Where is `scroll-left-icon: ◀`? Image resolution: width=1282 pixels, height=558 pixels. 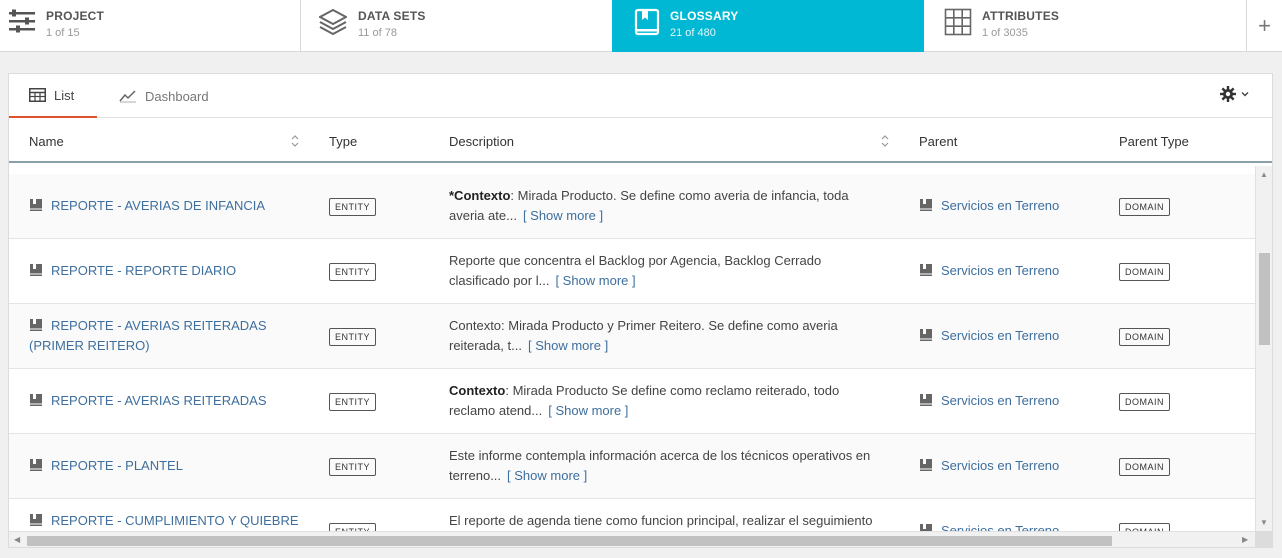 scroll-left-icon: ◀ is located at coordinates (17, 539).